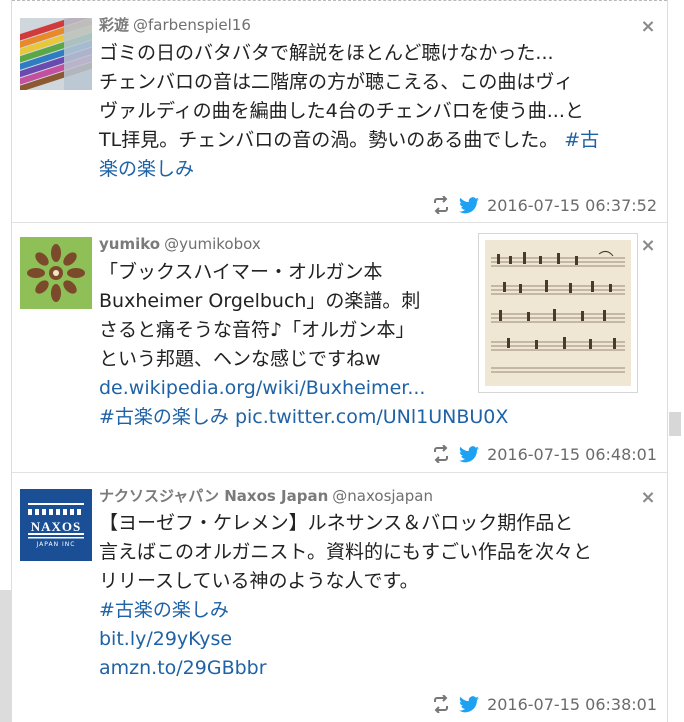 This screenshot has width=684, height=722. What do you see at coordinates (183, 668) in the screenshot?
I see `amazon-link: amzn.to/29GBbbr` at bounding box center [183, 668].